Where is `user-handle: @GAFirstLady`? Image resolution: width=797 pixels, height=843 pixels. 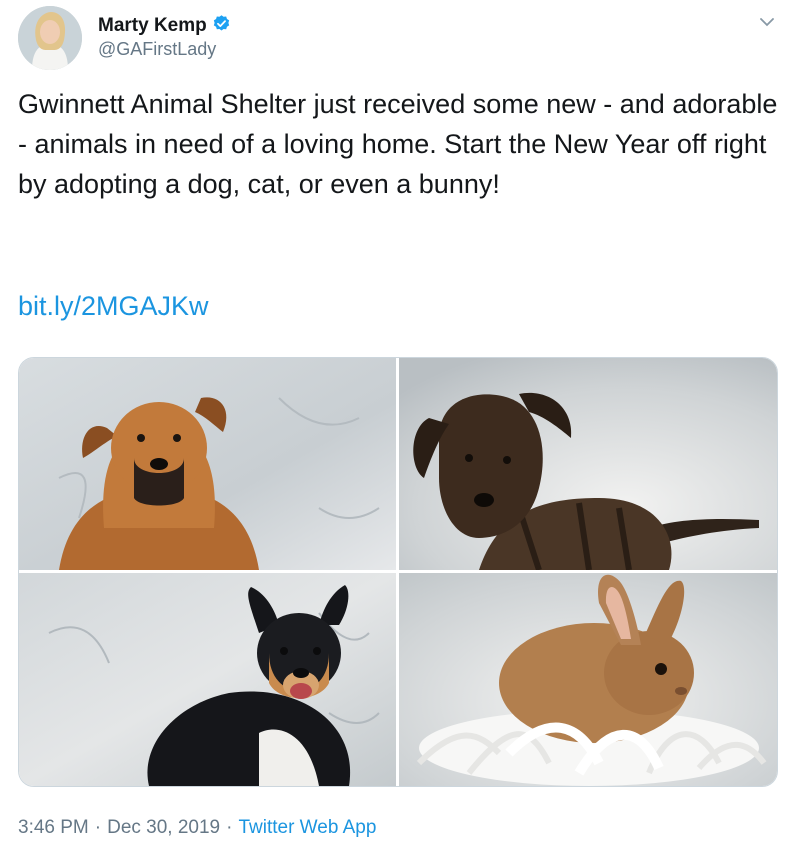
user-handle: @GAFirstLady is located at coordinates (157, 49).